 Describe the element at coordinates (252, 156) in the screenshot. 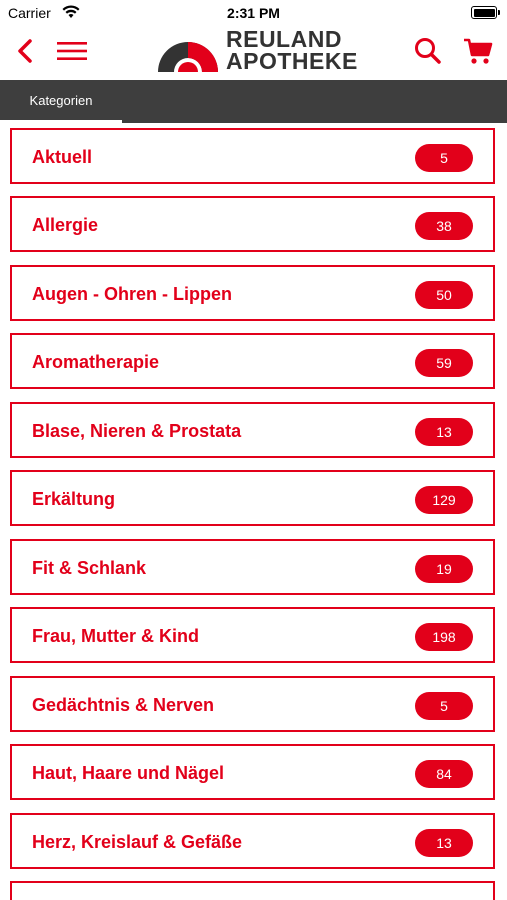

I see `list-item: Aktuell 5` at that location.